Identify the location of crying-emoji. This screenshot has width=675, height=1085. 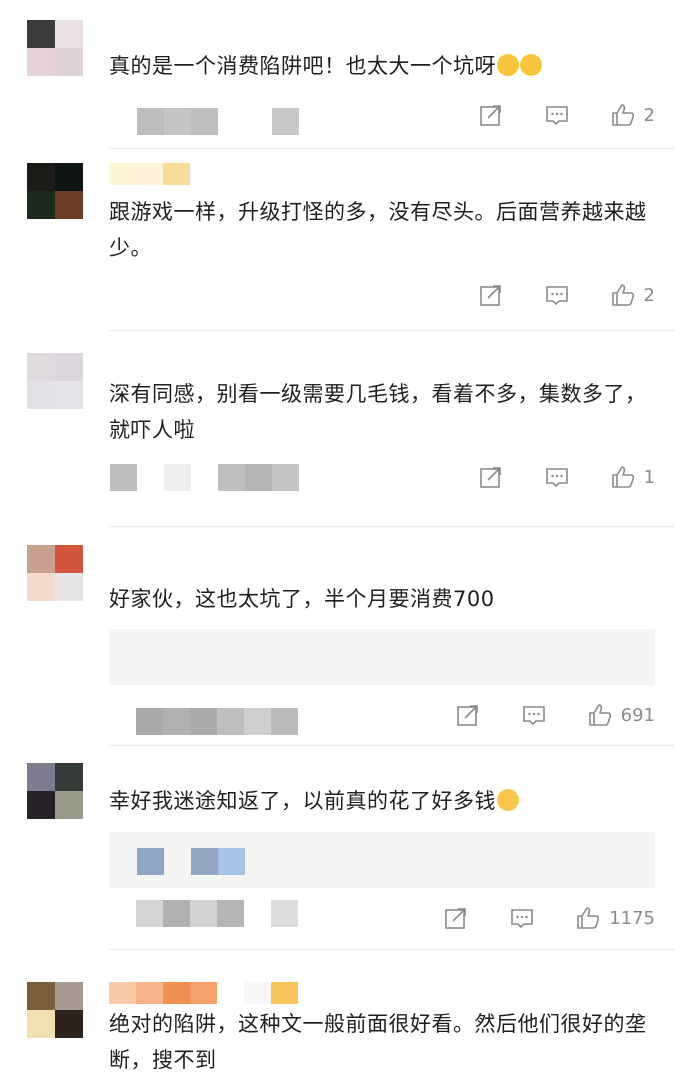
(508, 800).